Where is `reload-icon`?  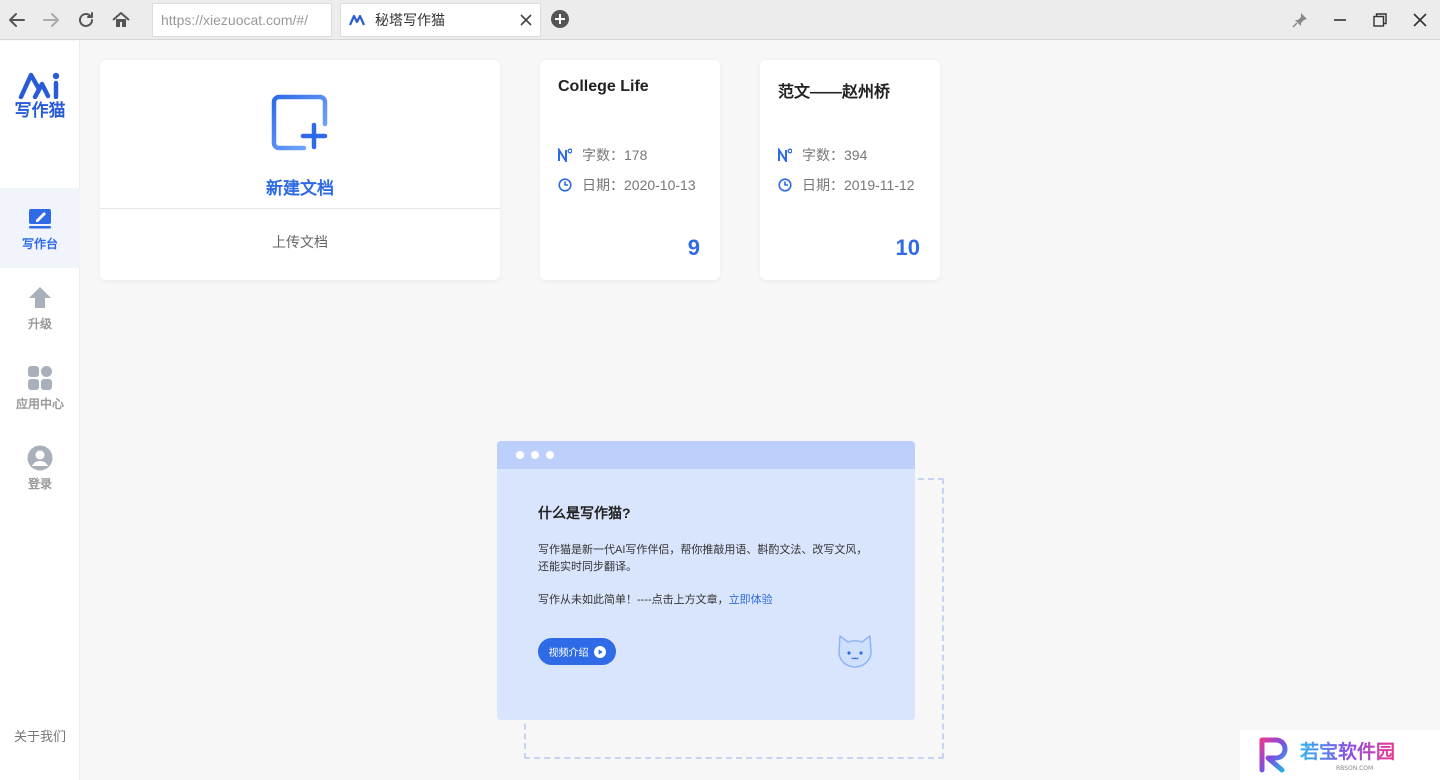
reload-icon is located at coordinates (86, 19).